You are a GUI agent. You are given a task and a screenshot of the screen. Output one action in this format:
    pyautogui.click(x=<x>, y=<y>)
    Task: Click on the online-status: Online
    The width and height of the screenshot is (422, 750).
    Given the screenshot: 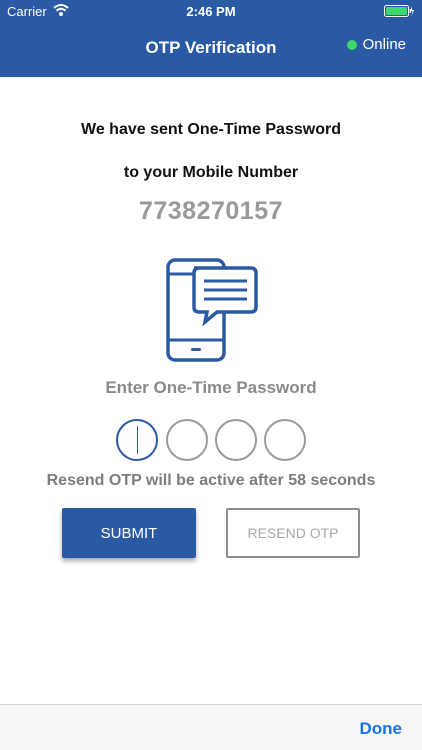 What is the action you would take?
    pyautogui.click(x=376, y=44)
    